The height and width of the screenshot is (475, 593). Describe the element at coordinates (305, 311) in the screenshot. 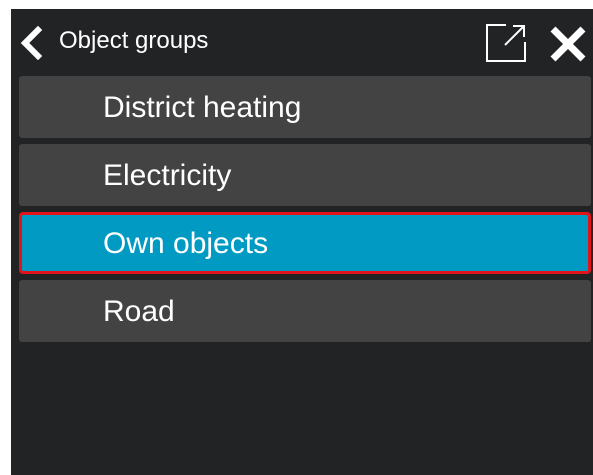

I see `list-item-road: Road` at that location.